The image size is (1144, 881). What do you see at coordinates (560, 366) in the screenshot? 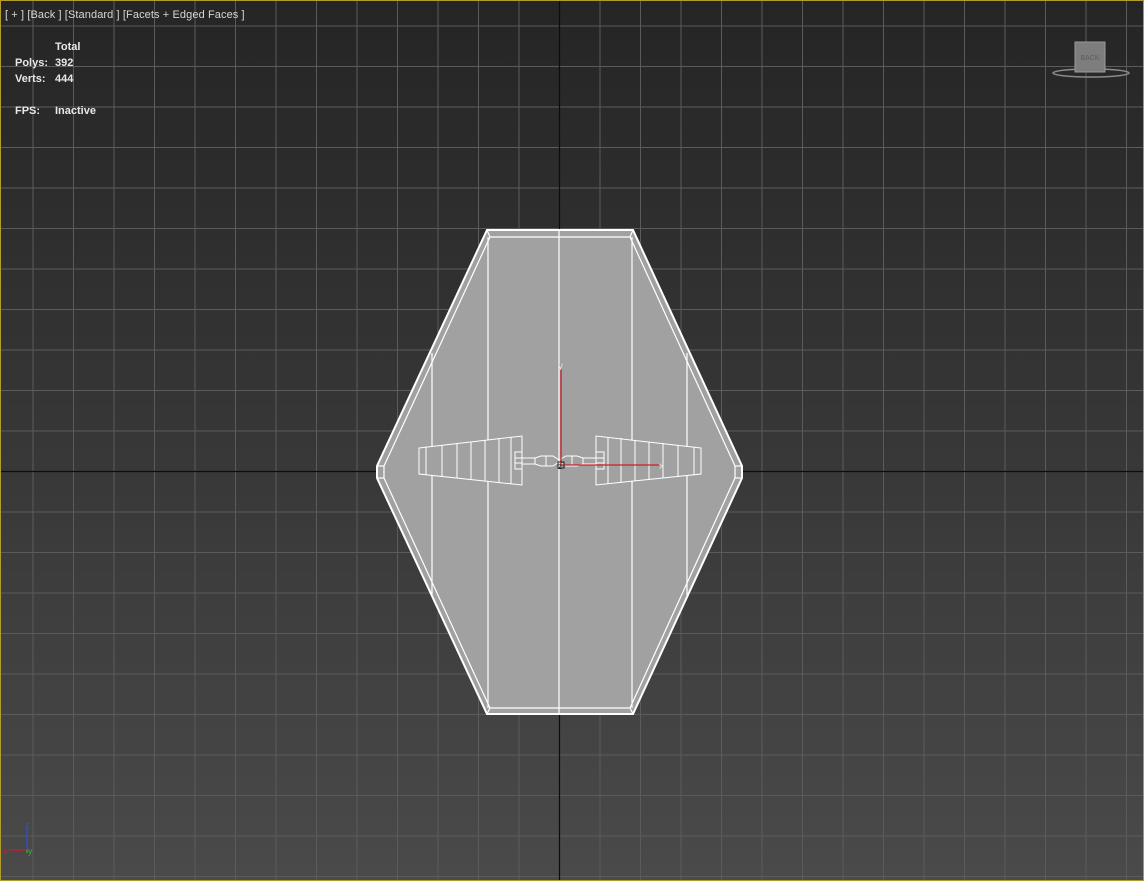
I see `gizmo-y-label: y` at bounding box center [560, 366].